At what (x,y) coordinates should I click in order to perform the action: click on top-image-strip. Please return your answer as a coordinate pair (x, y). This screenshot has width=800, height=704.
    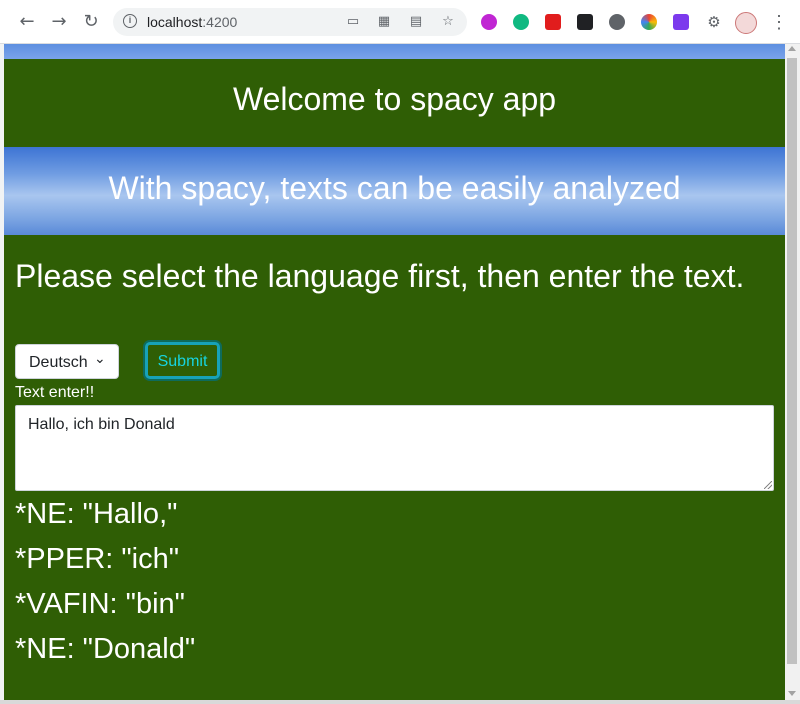
    Looking at the image, I should click on (394, 51).